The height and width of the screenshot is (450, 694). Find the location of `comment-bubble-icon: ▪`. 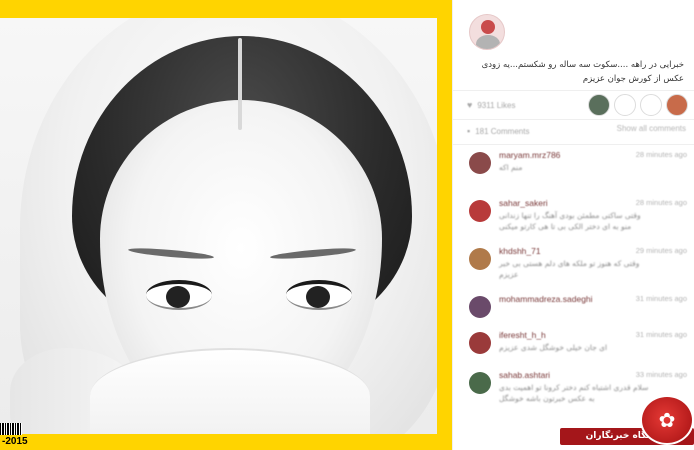

comment-bubble-icon: ▪ is located at coordinates (469, 131).